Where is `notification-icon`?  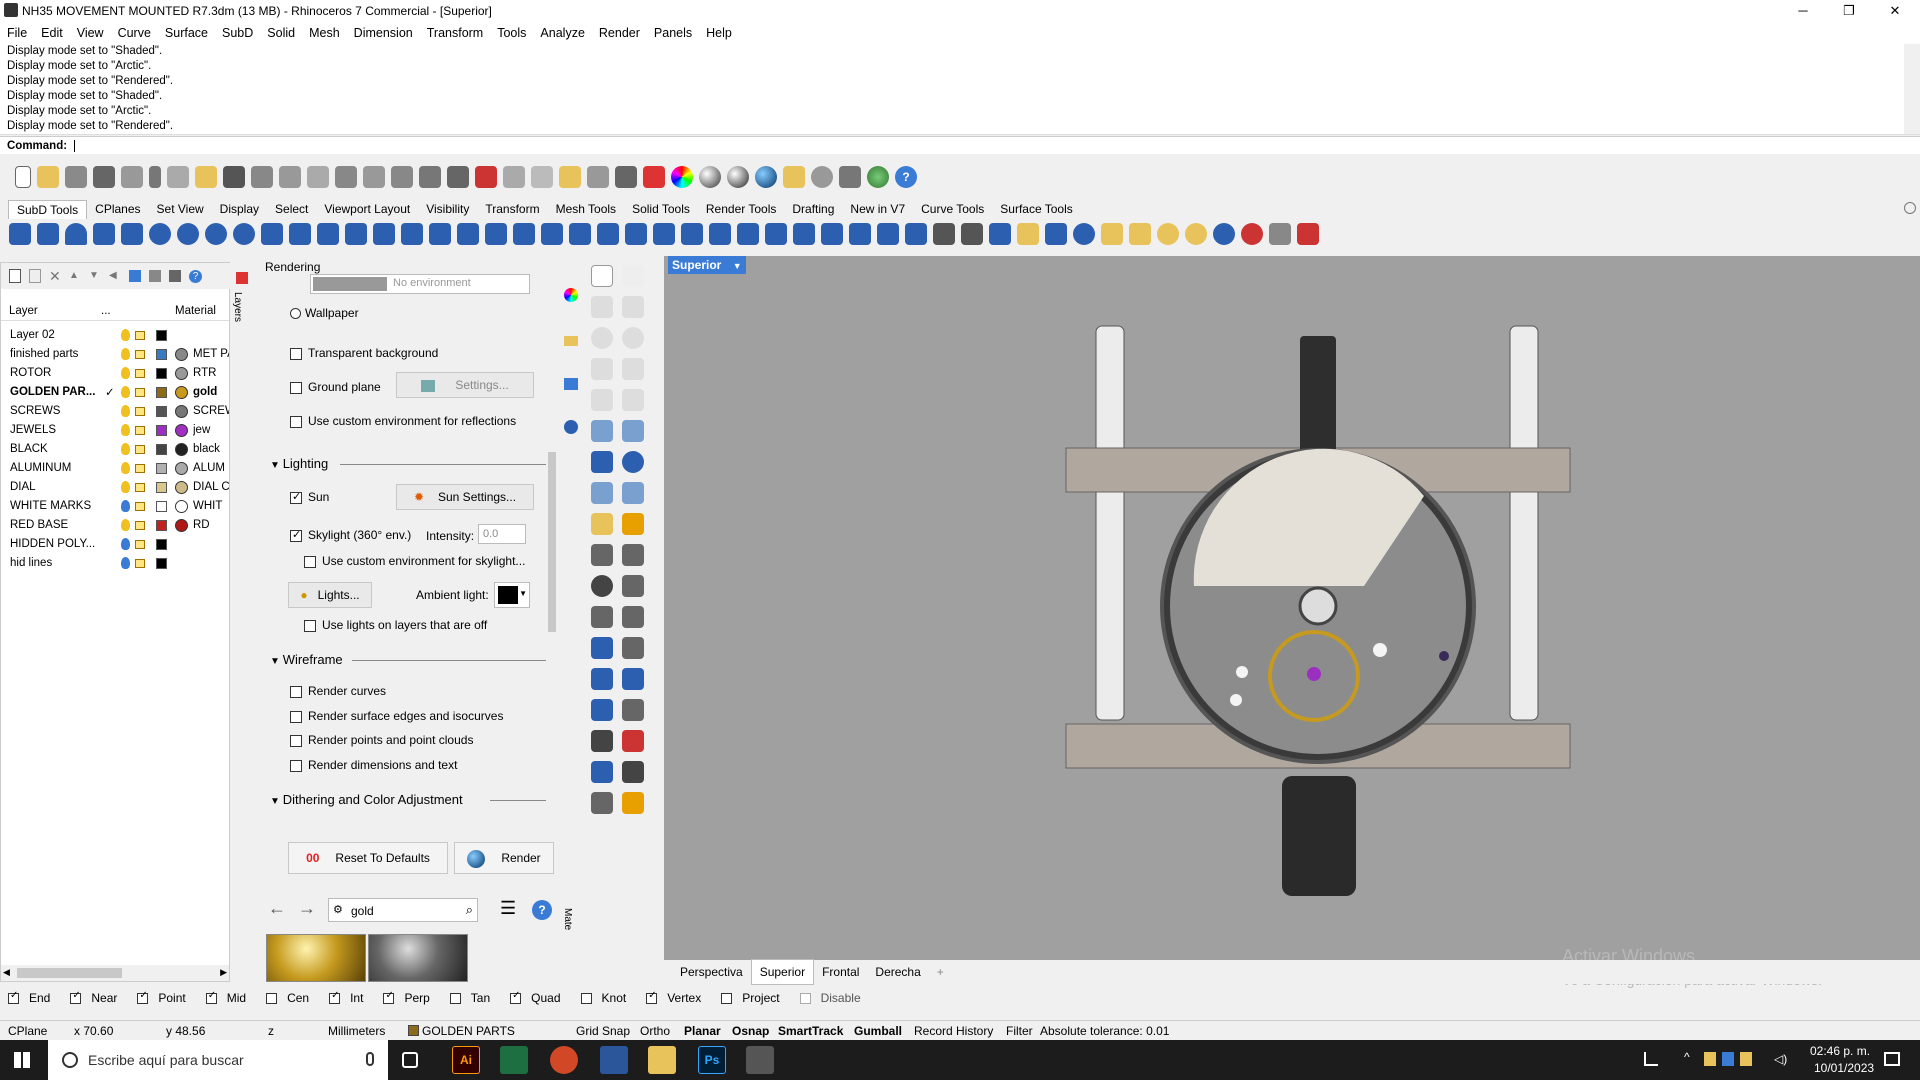 notification-icon is located at coordinates (1892, 1059).